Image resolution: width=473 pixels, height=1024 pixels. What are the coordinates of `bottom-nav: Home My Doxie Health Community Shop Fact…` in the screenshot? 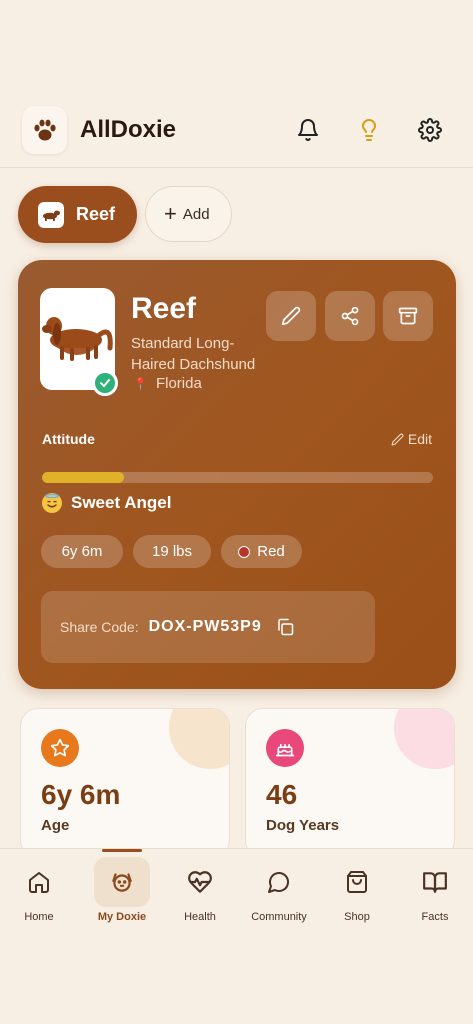 It's located at (236, 891).